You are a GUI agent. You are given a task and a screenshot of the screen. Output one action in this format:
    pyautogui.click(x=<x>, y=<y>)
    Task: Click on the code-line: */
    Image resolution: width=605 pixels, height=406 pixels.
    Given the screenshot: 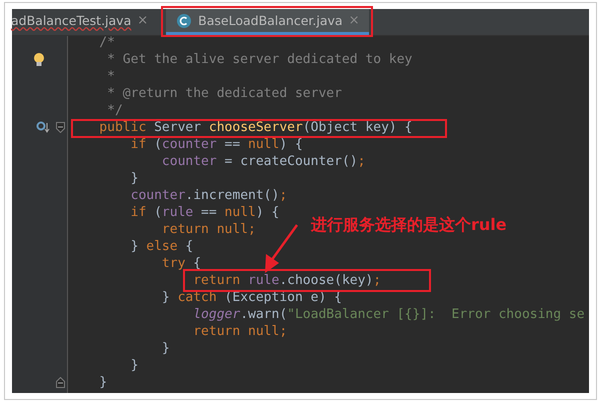 What is the action you would take?
    pyautogui.click(x=114, y=110)
    